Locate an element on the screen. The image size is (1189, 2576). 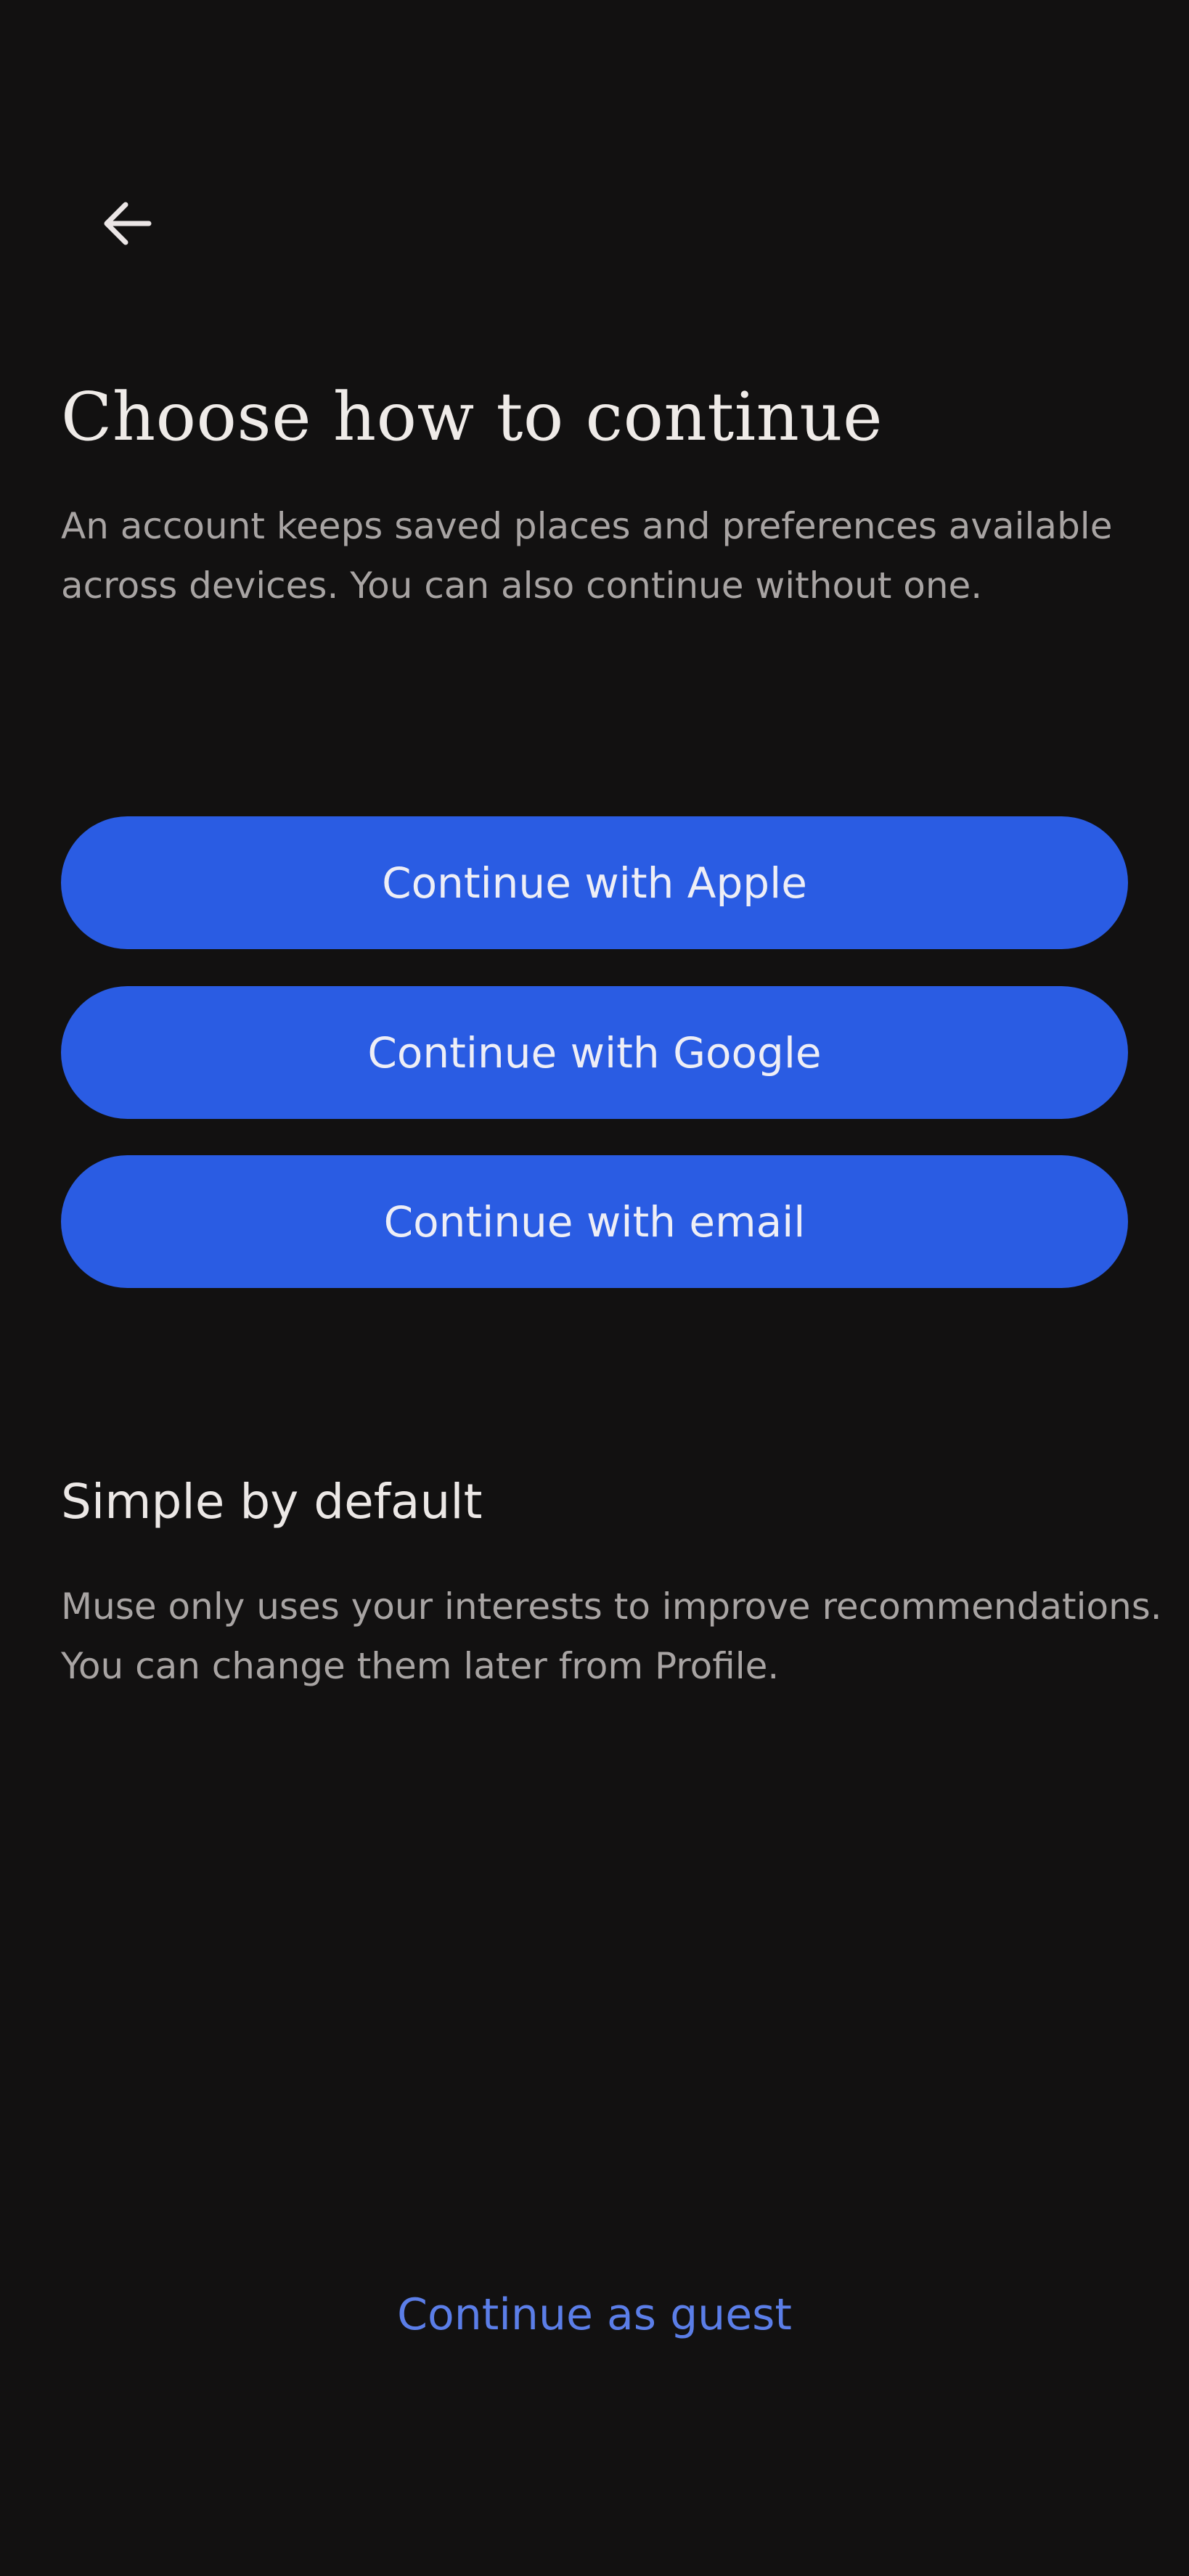
back-button is located at coordinates (127, 223).